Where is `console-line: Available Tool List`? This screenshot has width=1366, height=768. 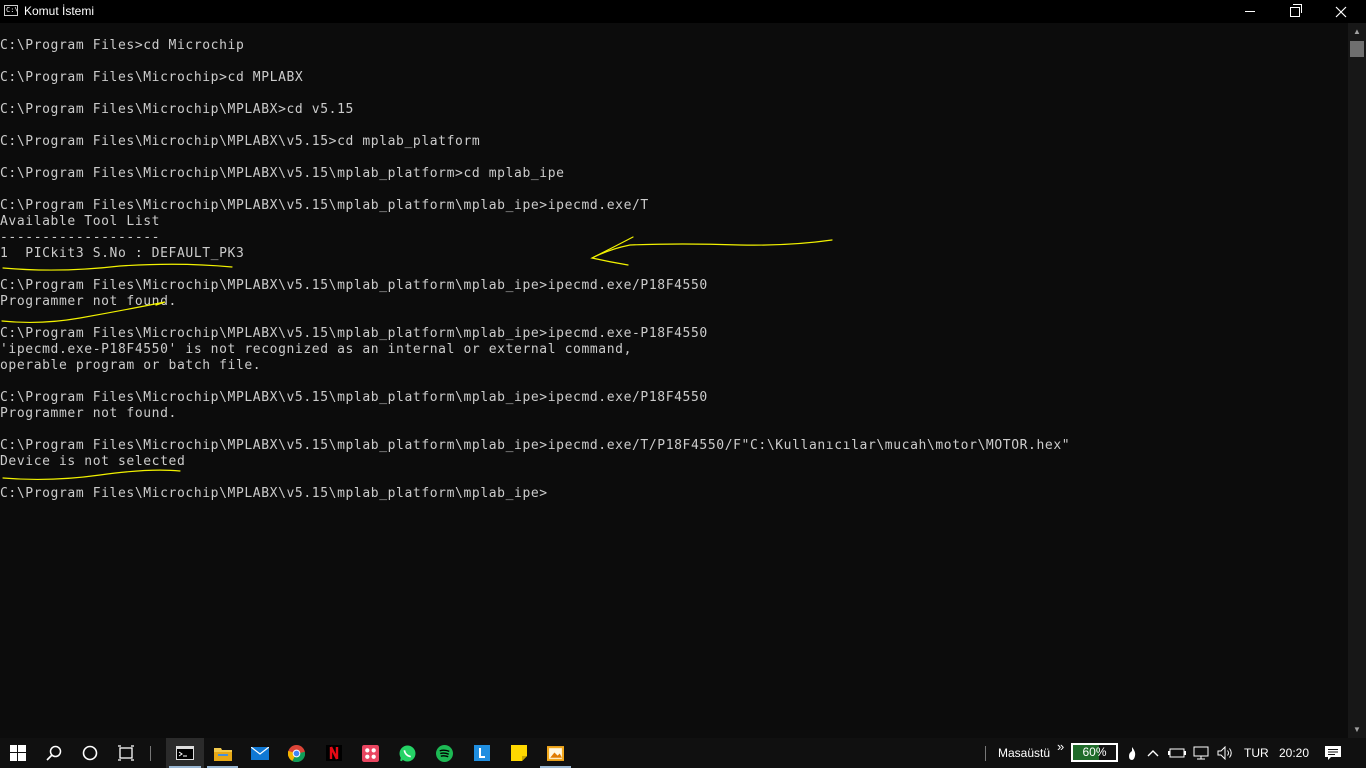
console-line: Available Tool List is located at coordinates (80, 221).